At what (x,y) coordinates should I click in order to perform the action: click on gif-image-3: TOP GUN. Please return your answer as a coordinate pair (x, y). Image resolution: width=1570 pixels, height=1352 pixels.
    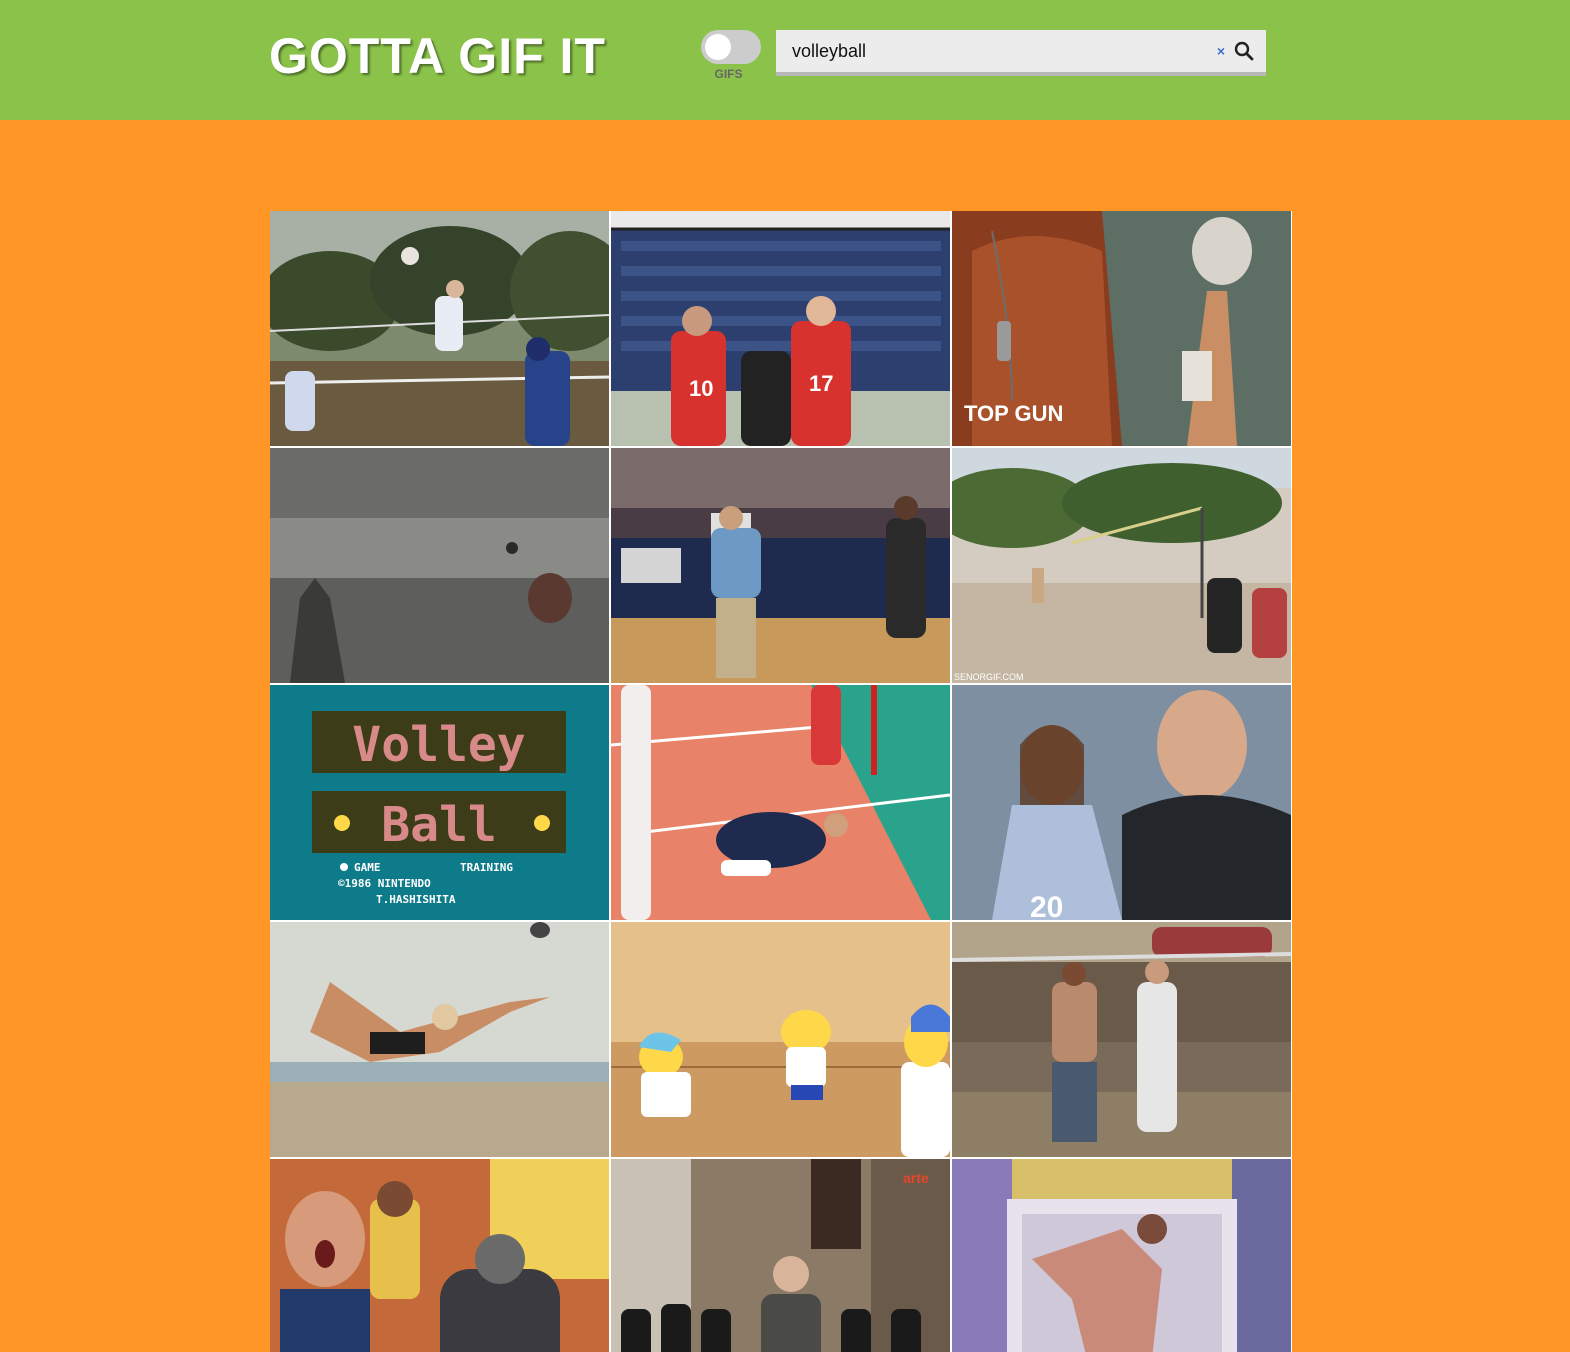
    Looking at the image, I should click on (1121, 328).